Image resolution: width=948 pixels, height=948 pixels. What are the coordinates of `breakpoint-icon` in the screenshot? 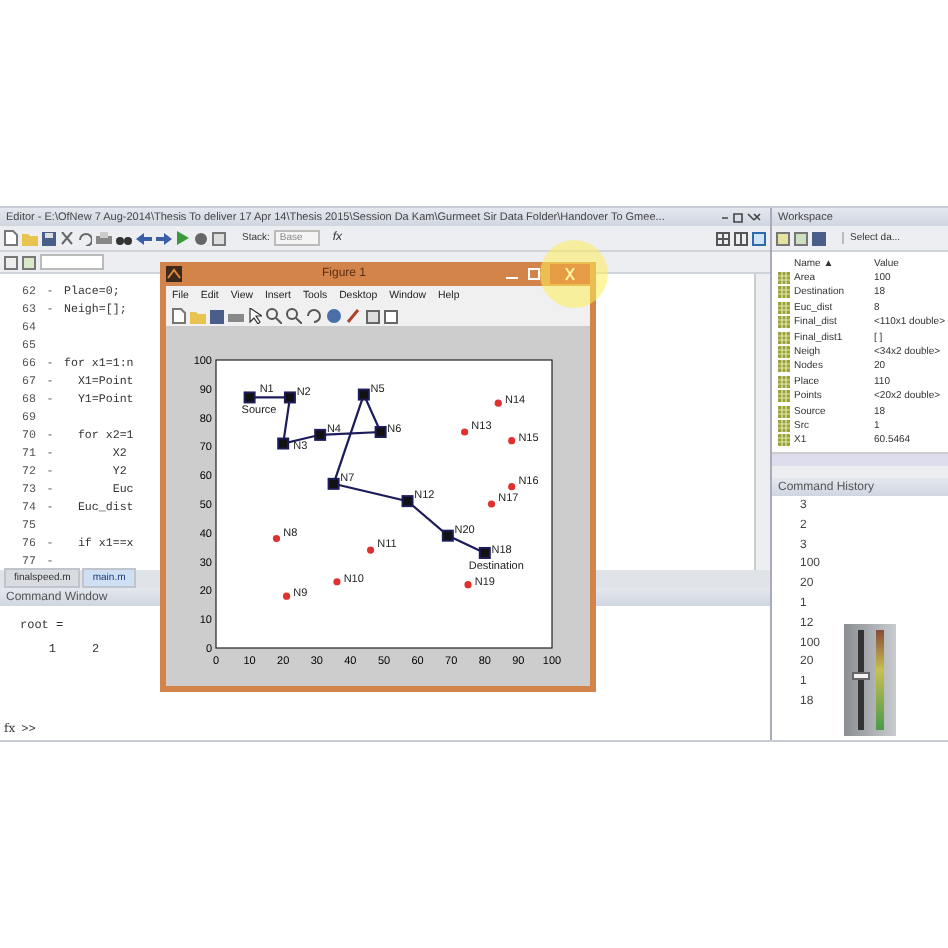 It's located at (201, 238).